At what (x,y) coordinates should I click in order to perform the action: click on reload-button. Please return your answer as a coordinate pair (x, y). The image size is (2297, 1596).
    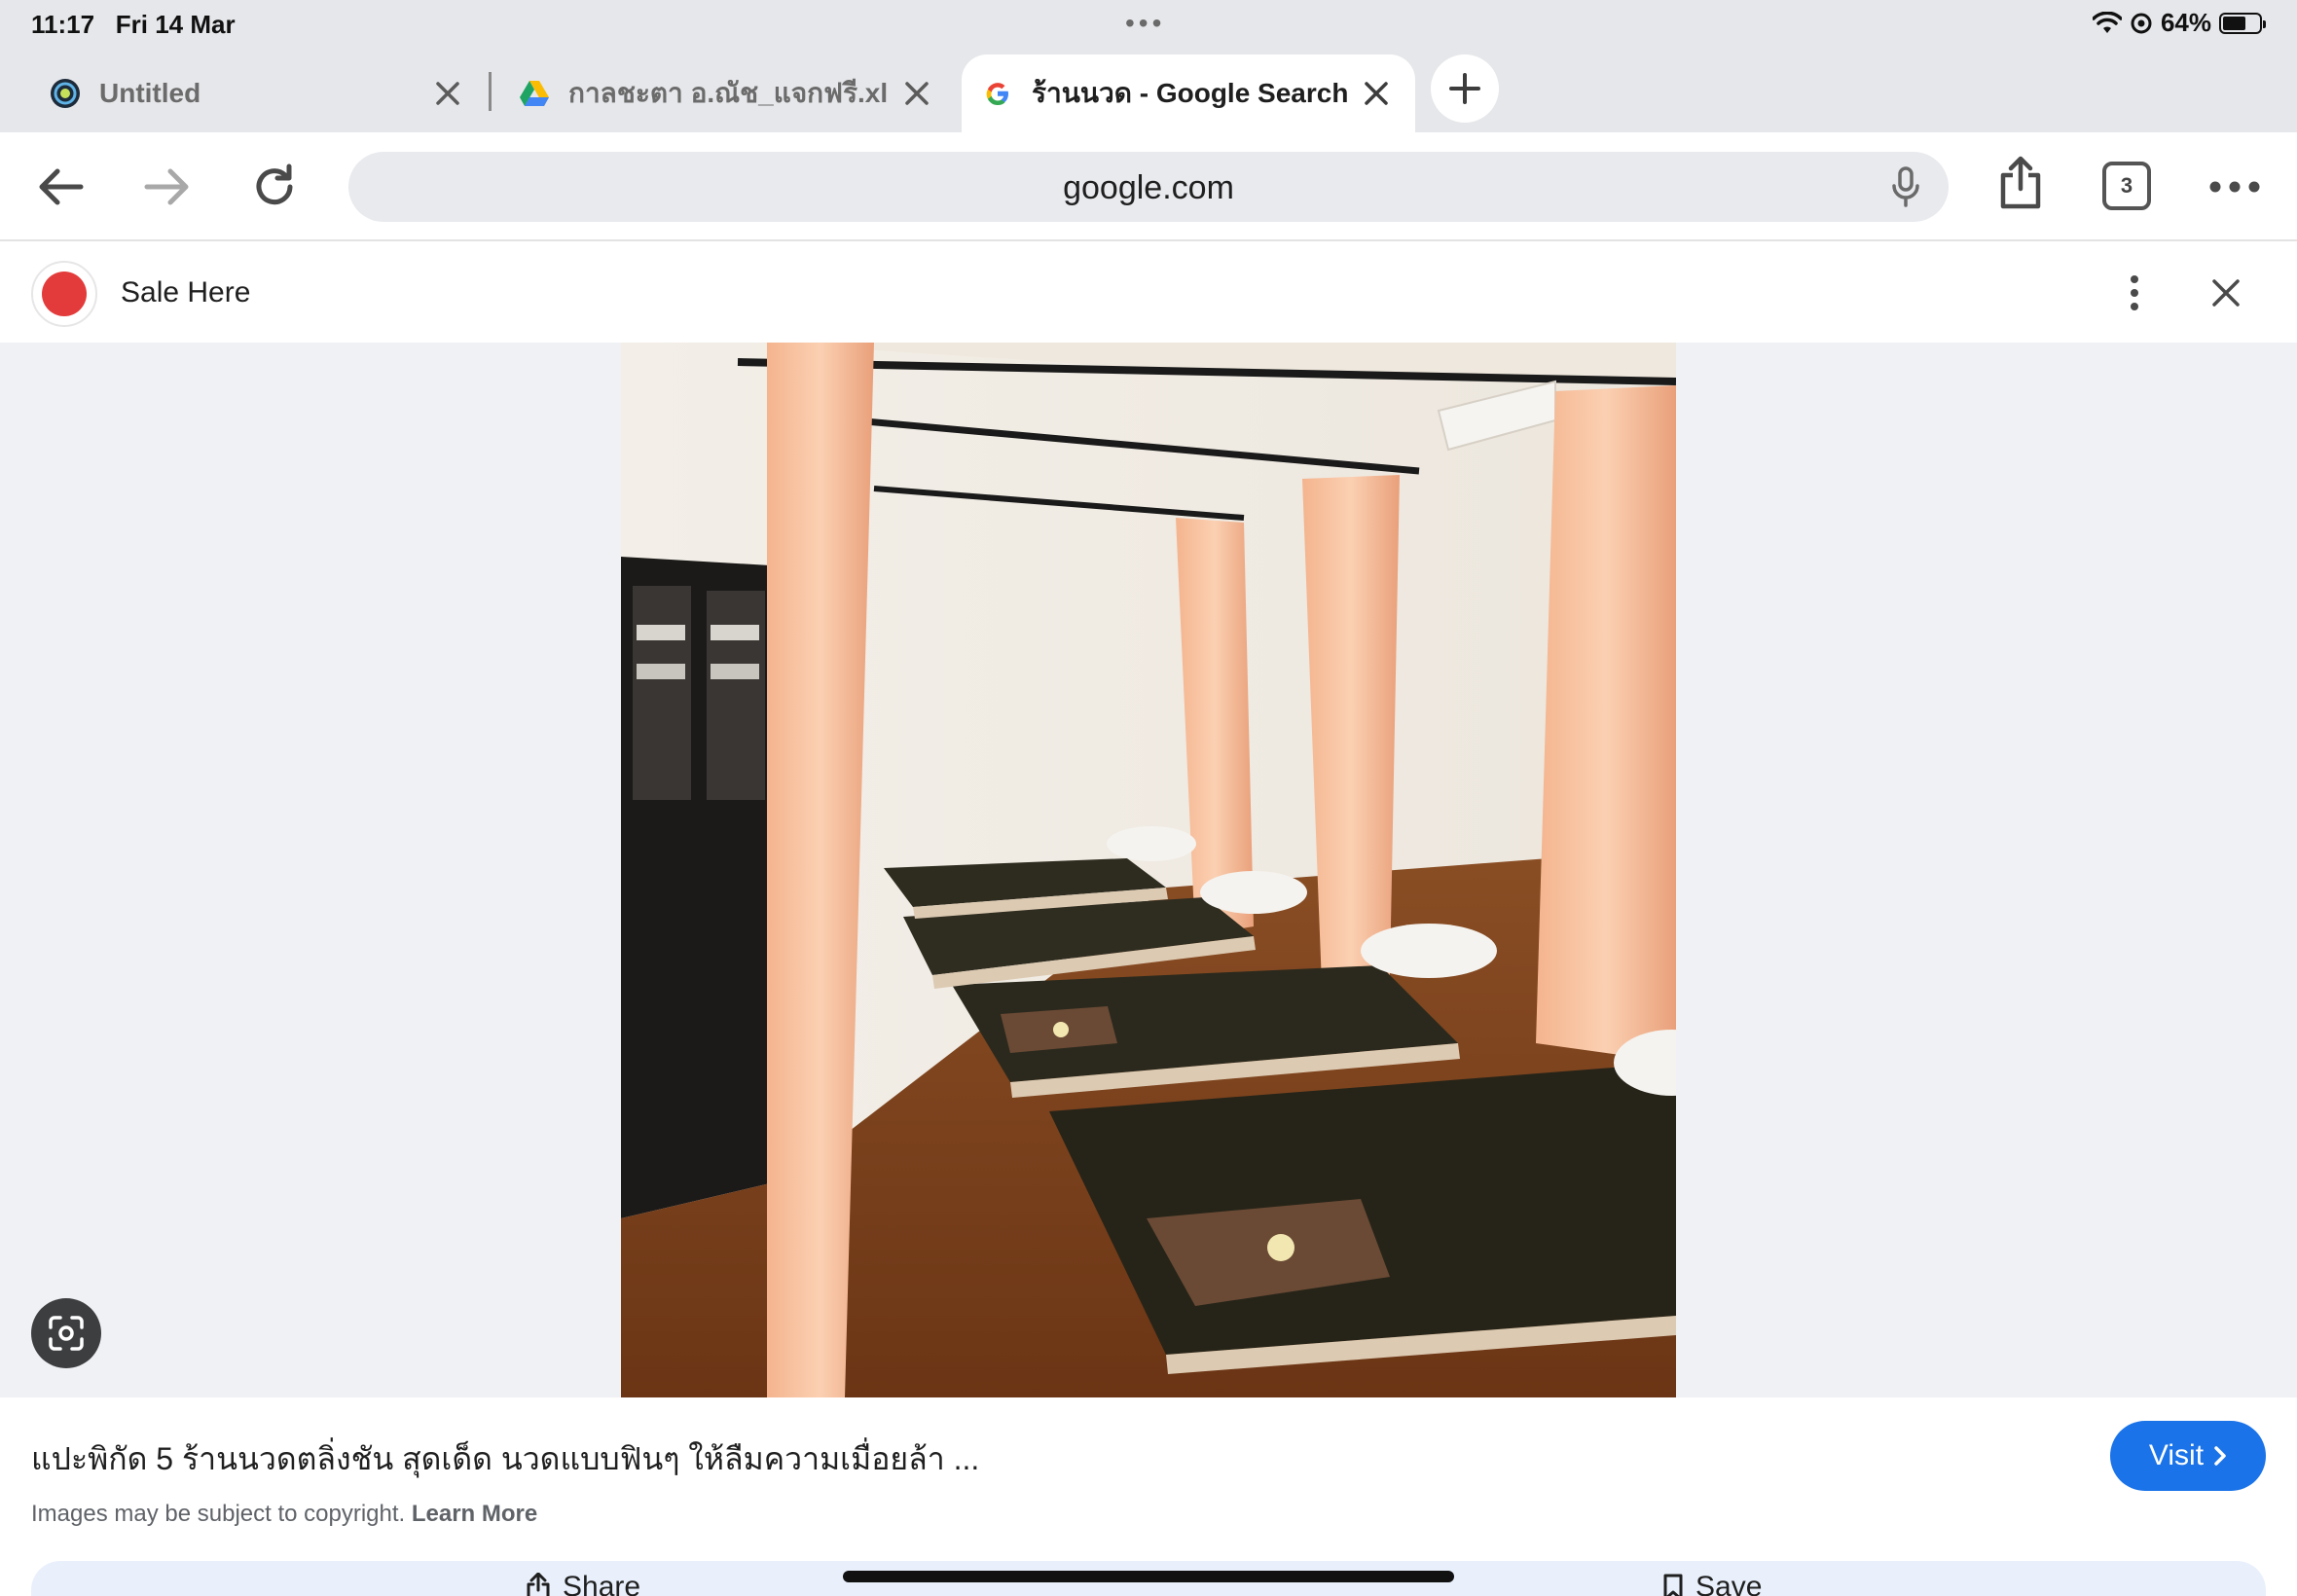
    Looking at the image, I should click on (274, 187).